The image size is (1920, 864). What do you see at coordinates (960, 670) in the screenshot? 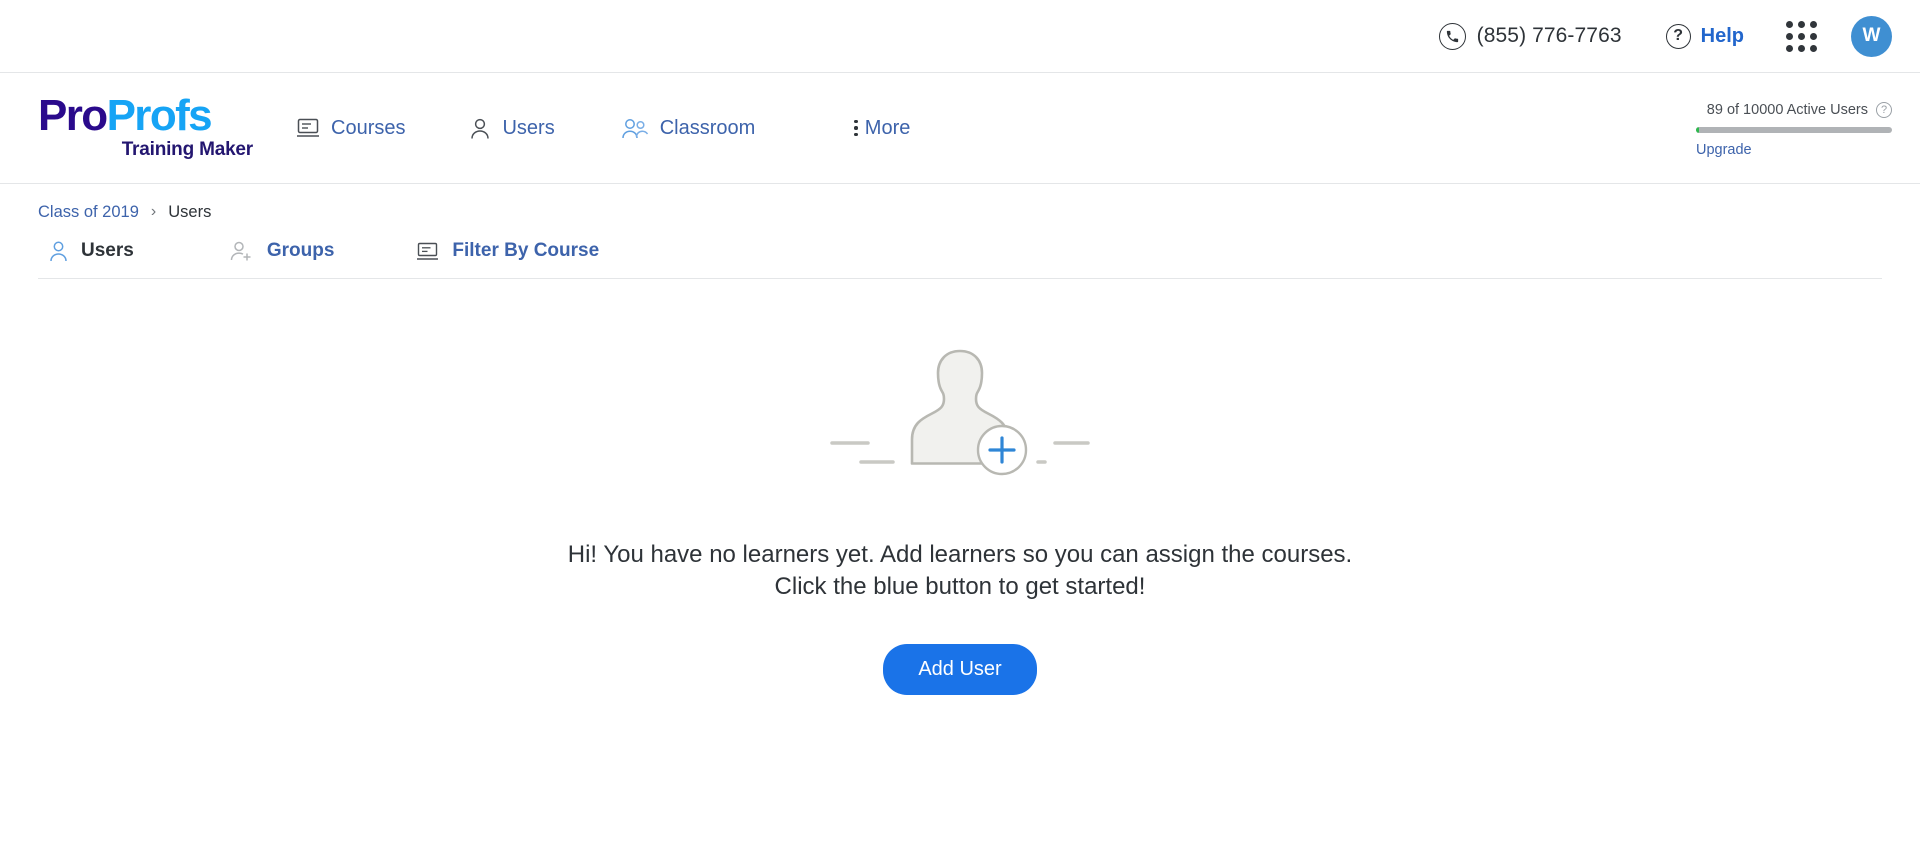
I see `add-user-button: Add User` at bounding box center [960, 670].